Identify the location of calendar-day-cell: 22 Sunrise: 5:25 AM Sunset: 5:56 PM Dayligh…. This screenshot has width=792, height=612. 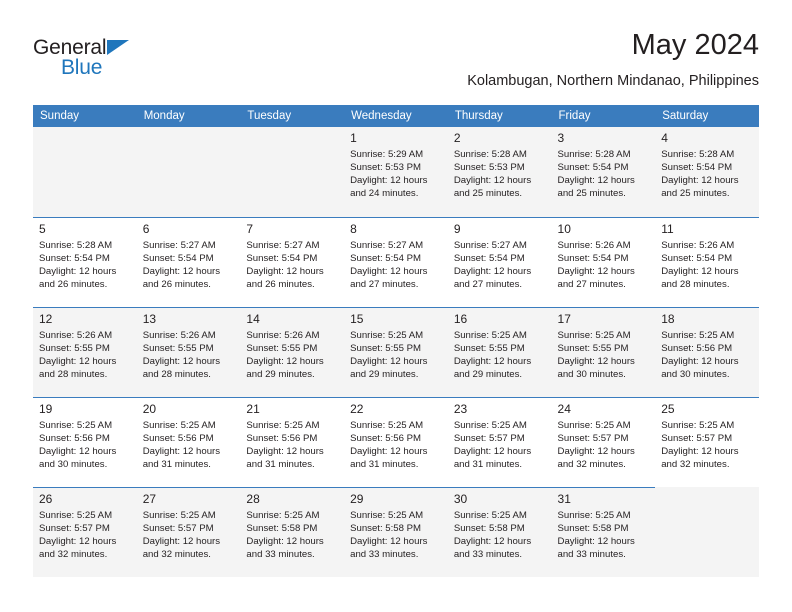
(396, 442).